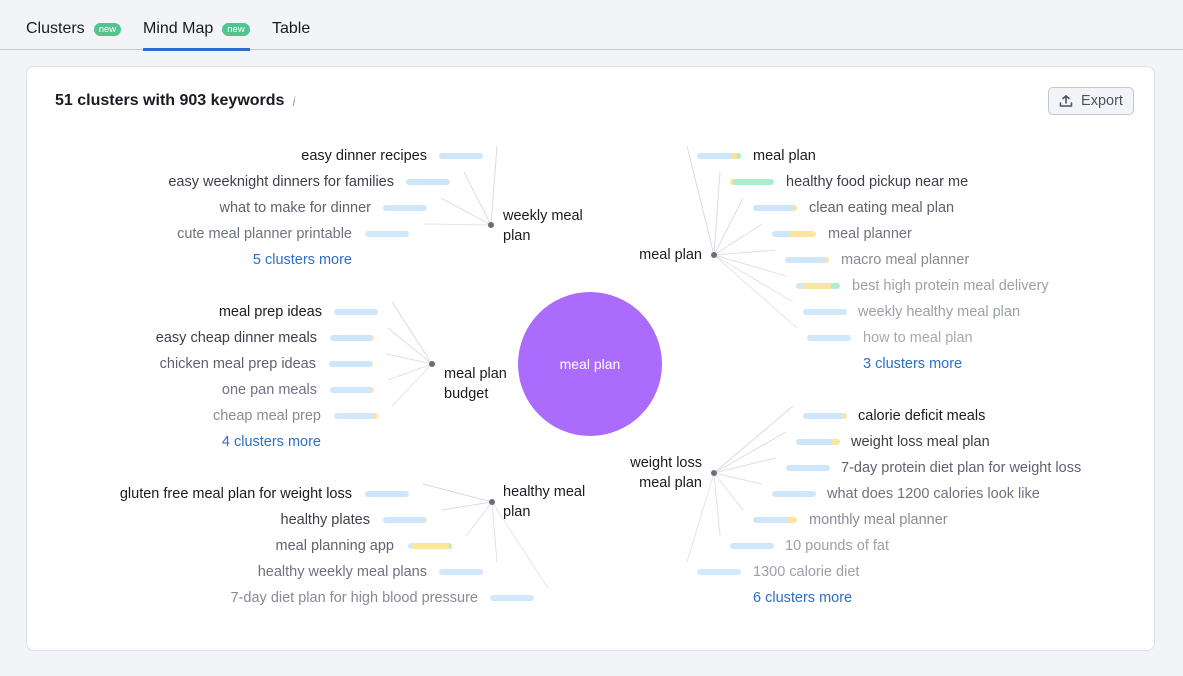 The width and height of the screenshot is (1183, 676). What do you see at coordinates (591, 25) in the screenshot?
I see `view-tabs: Clusters new Mind Map new Table` at bounding box center [591, 25].